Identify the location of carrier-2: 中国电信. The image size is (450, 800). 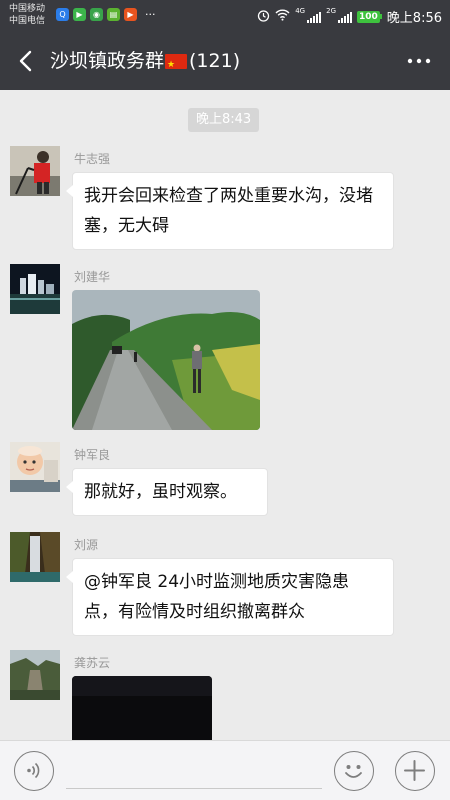
(27, 21).